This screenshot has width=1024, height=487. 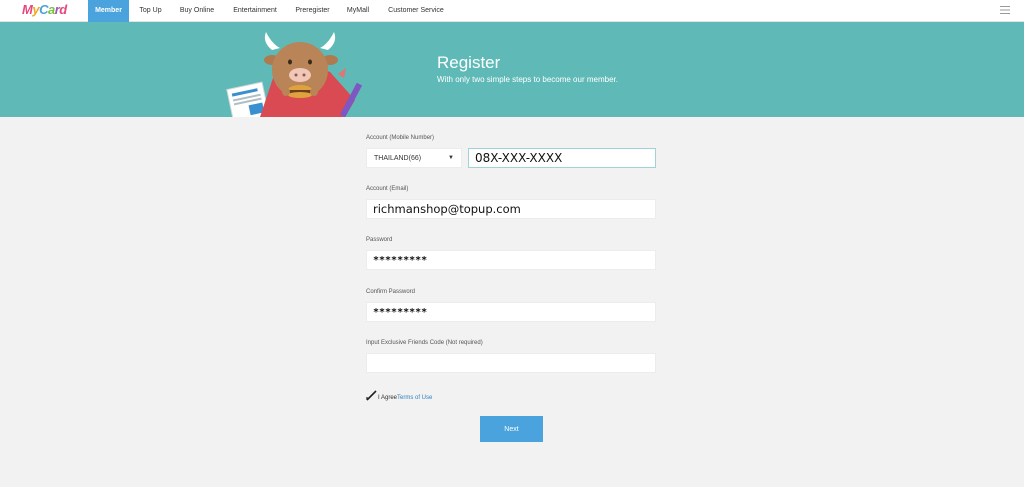 I want to click on agree-row: I Agree Terms of Use, so click(x=399, y=394).